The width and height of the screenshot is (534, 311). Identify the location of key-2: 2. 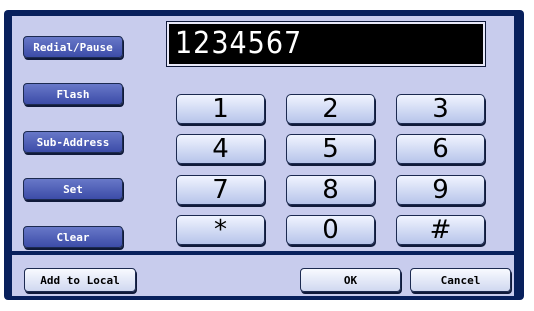
(330, 109).